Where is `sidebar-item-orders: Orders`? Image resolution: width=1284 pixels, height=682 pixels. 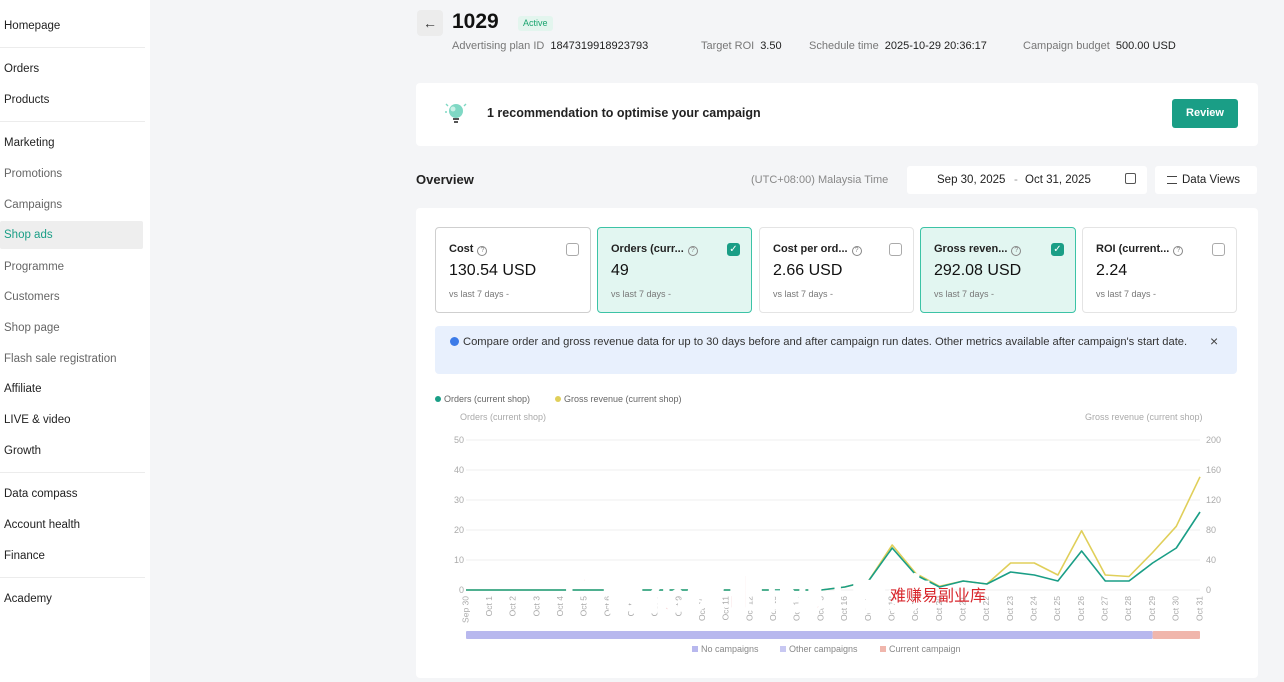
sidebar-item-orders: Orders is located at coordinates (74, 69).